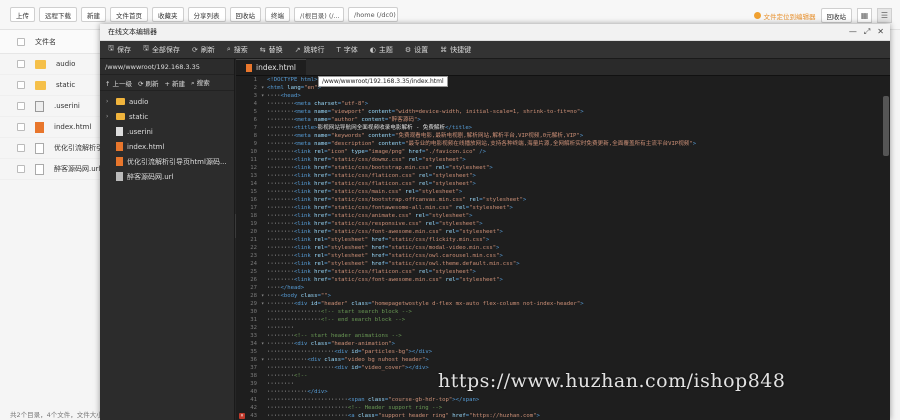  I want to click on line-number-text: 32, so click(253, 328).